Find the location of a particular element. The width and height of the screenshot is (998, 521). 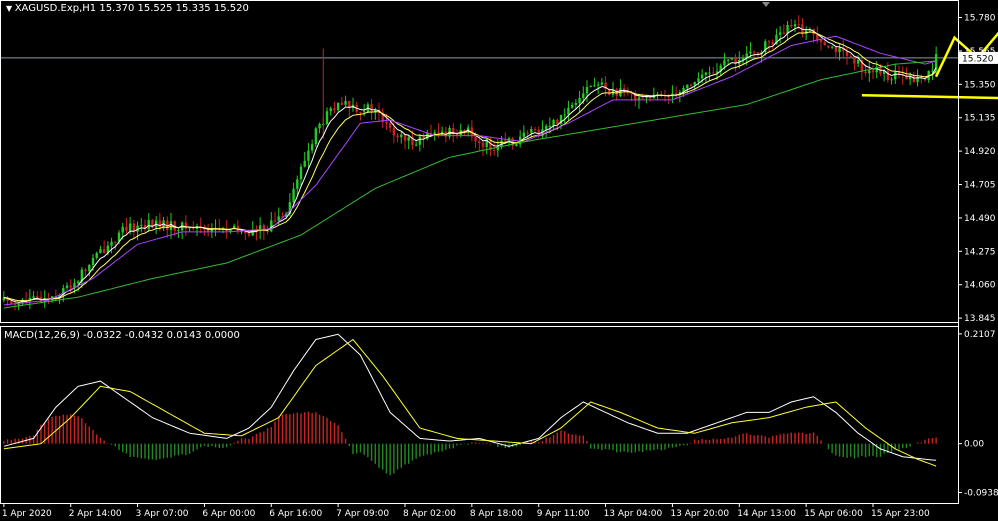

y-tick-label: 13.845 is located at coordinates (980, 319).